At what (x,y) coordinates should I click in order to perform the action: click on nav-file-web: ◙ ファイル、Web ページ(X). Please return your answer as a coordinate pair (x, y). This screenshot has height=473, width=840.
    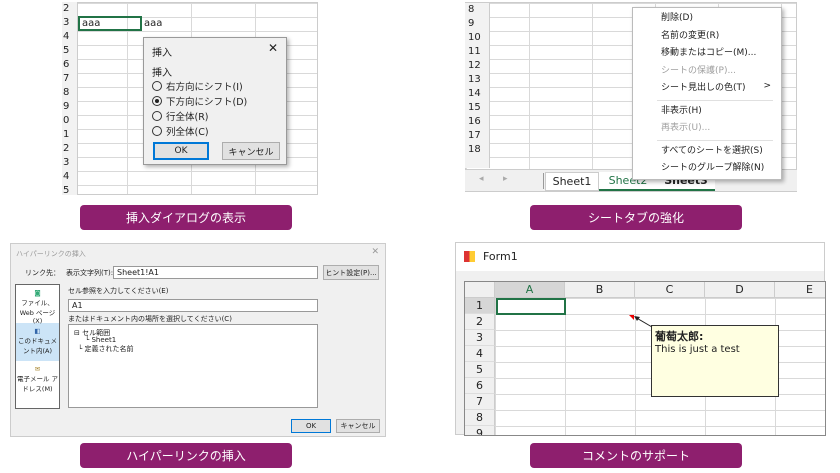
    Looking at the image, I should click on (37, 305).